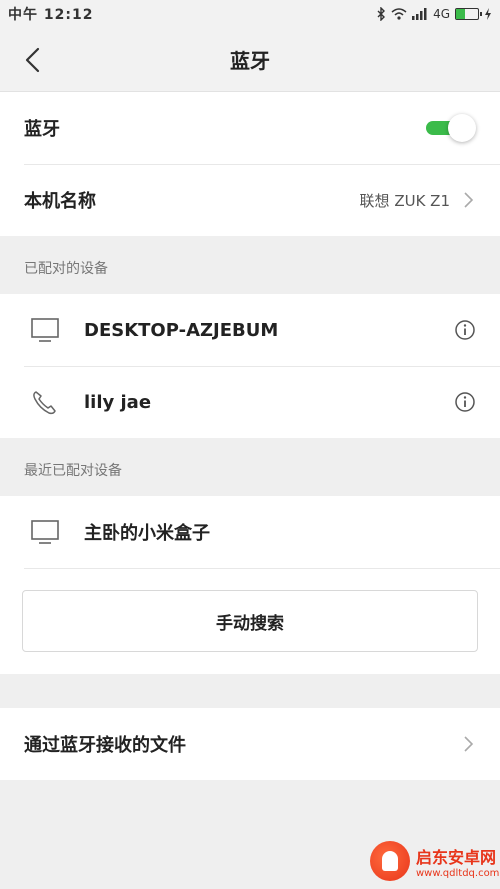  I want to click on received-files-card: 通过蓝牙接收的文件, so click(250, 744).